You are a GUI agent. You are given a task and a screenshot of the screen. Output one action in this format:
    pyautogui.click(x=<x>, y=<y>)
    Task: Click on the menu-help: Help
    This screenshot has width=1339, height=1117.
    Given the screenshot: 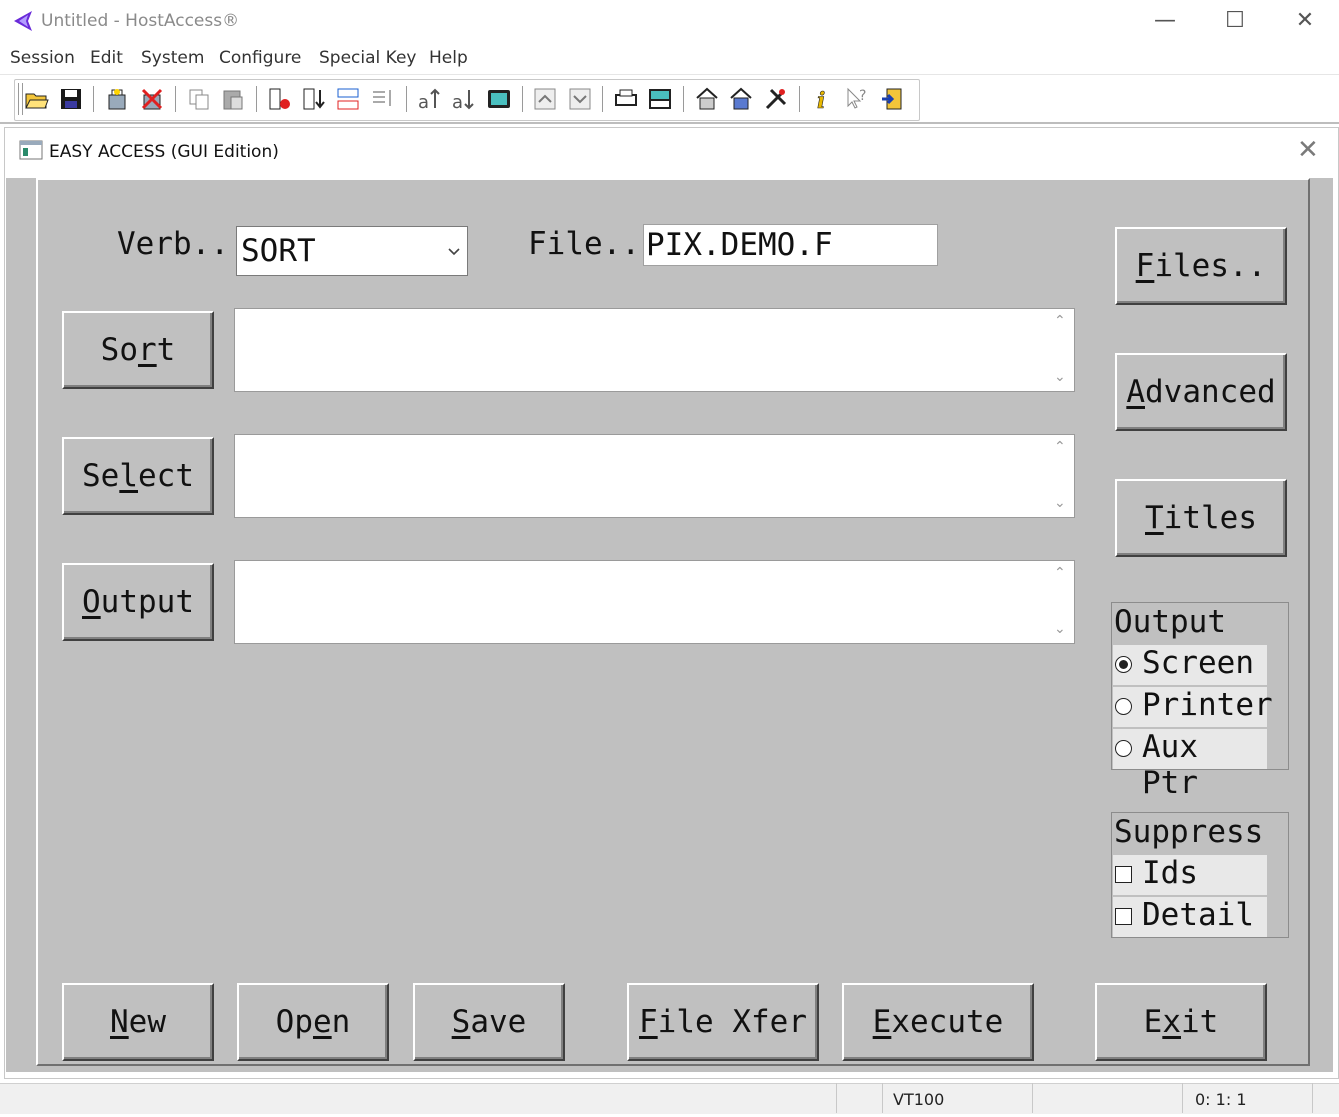 What is the action you would take?
    pyautogui.click(x=448, y=58)
    